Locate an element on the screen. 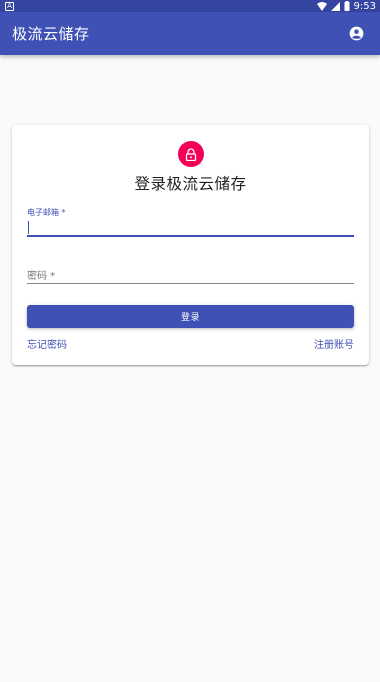 The width and height of the screenshot is (380, 682). app-title: 极流云储存 is located at coordinates (51, 34).